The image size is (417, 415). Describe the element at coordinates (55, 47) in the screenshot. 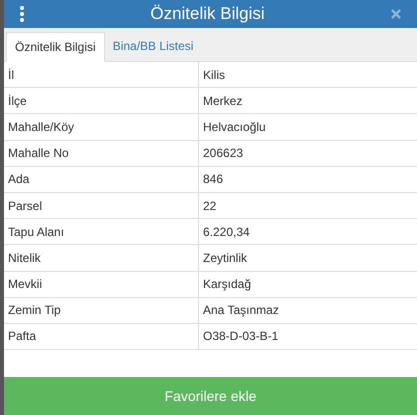

I see `tab: Öznitelik Bilgisi` at that location.